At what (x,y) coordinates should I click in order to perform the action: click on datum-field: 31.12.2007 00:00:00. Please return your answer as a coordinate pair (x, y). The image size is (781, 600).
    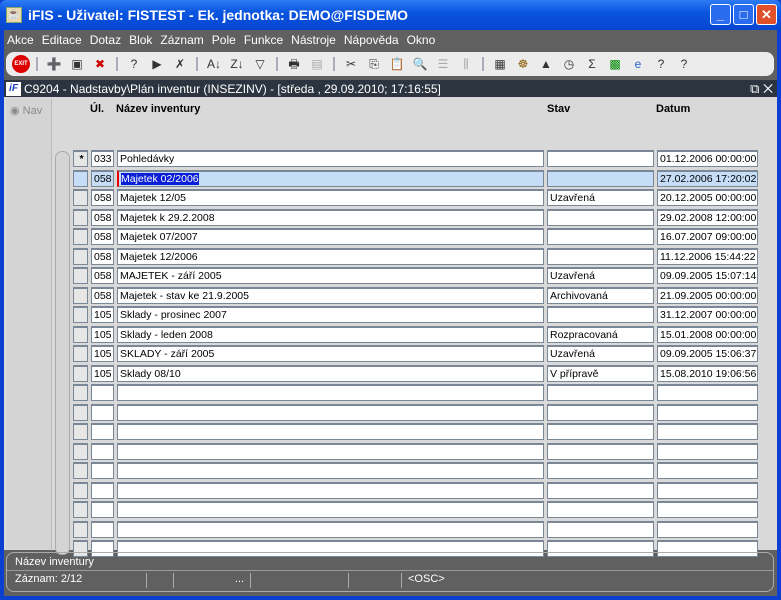
    Looking at the image, I should click on (707, 314).